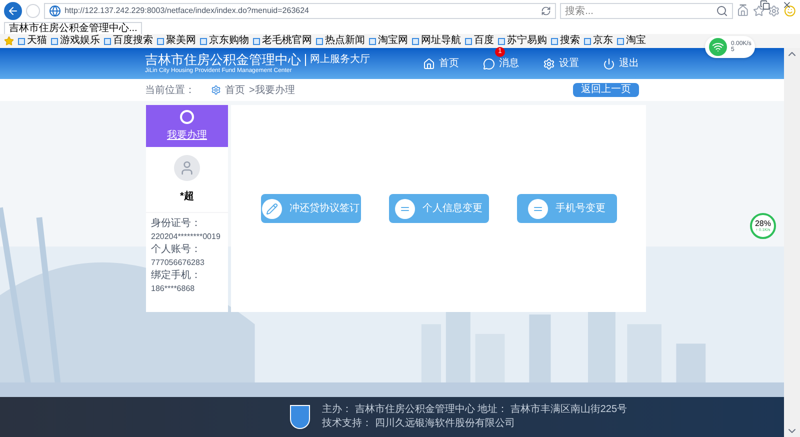 The width and height of the screenshot is (800, 437). I want to click on back-button, so click(13, 11).